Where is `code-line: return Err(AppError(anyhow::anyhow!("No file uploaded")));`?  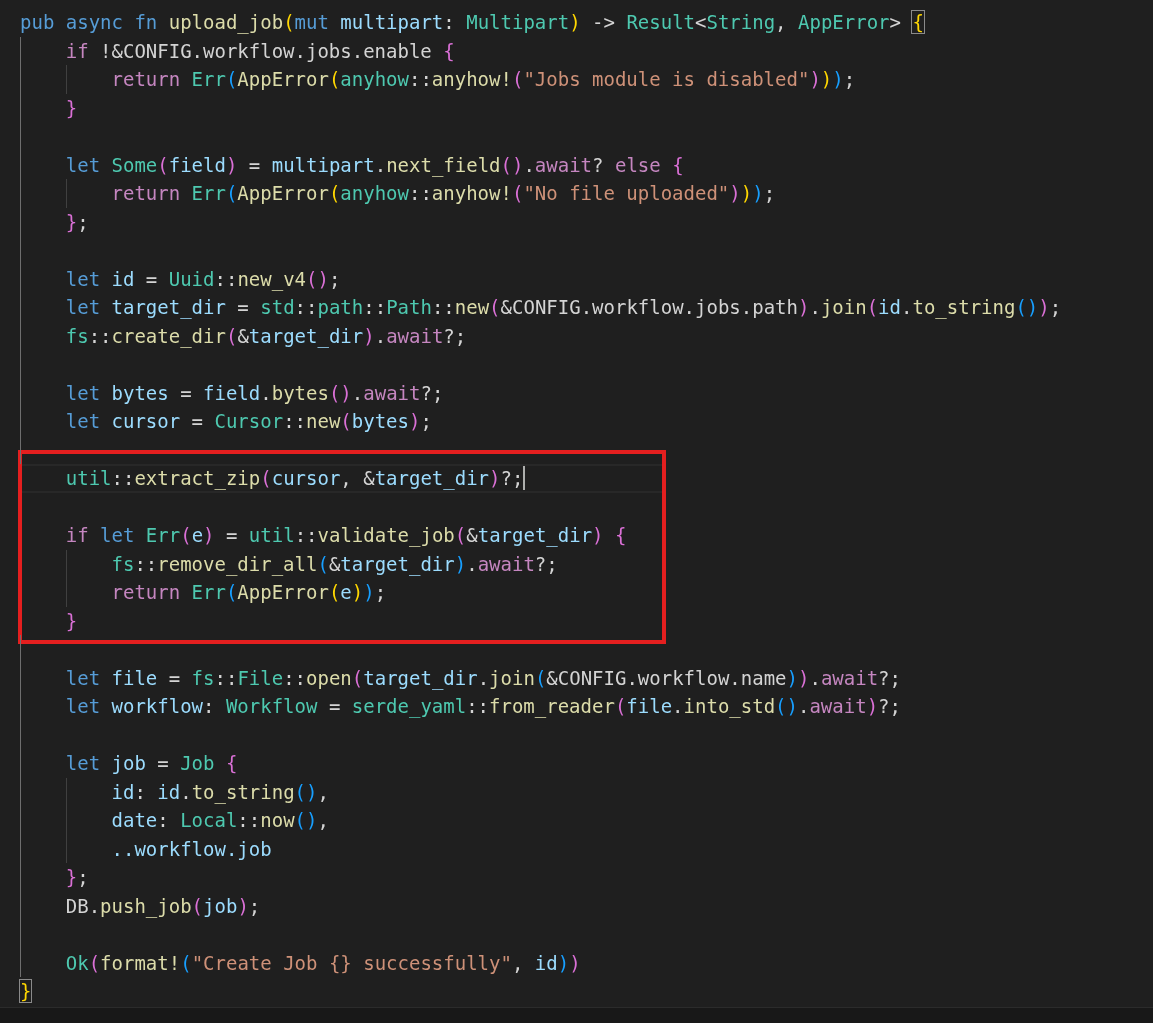
code-line: return Err(AppError(anyhow::anyhow!("No file uploaded"))); is located at coordinates (443, 193).